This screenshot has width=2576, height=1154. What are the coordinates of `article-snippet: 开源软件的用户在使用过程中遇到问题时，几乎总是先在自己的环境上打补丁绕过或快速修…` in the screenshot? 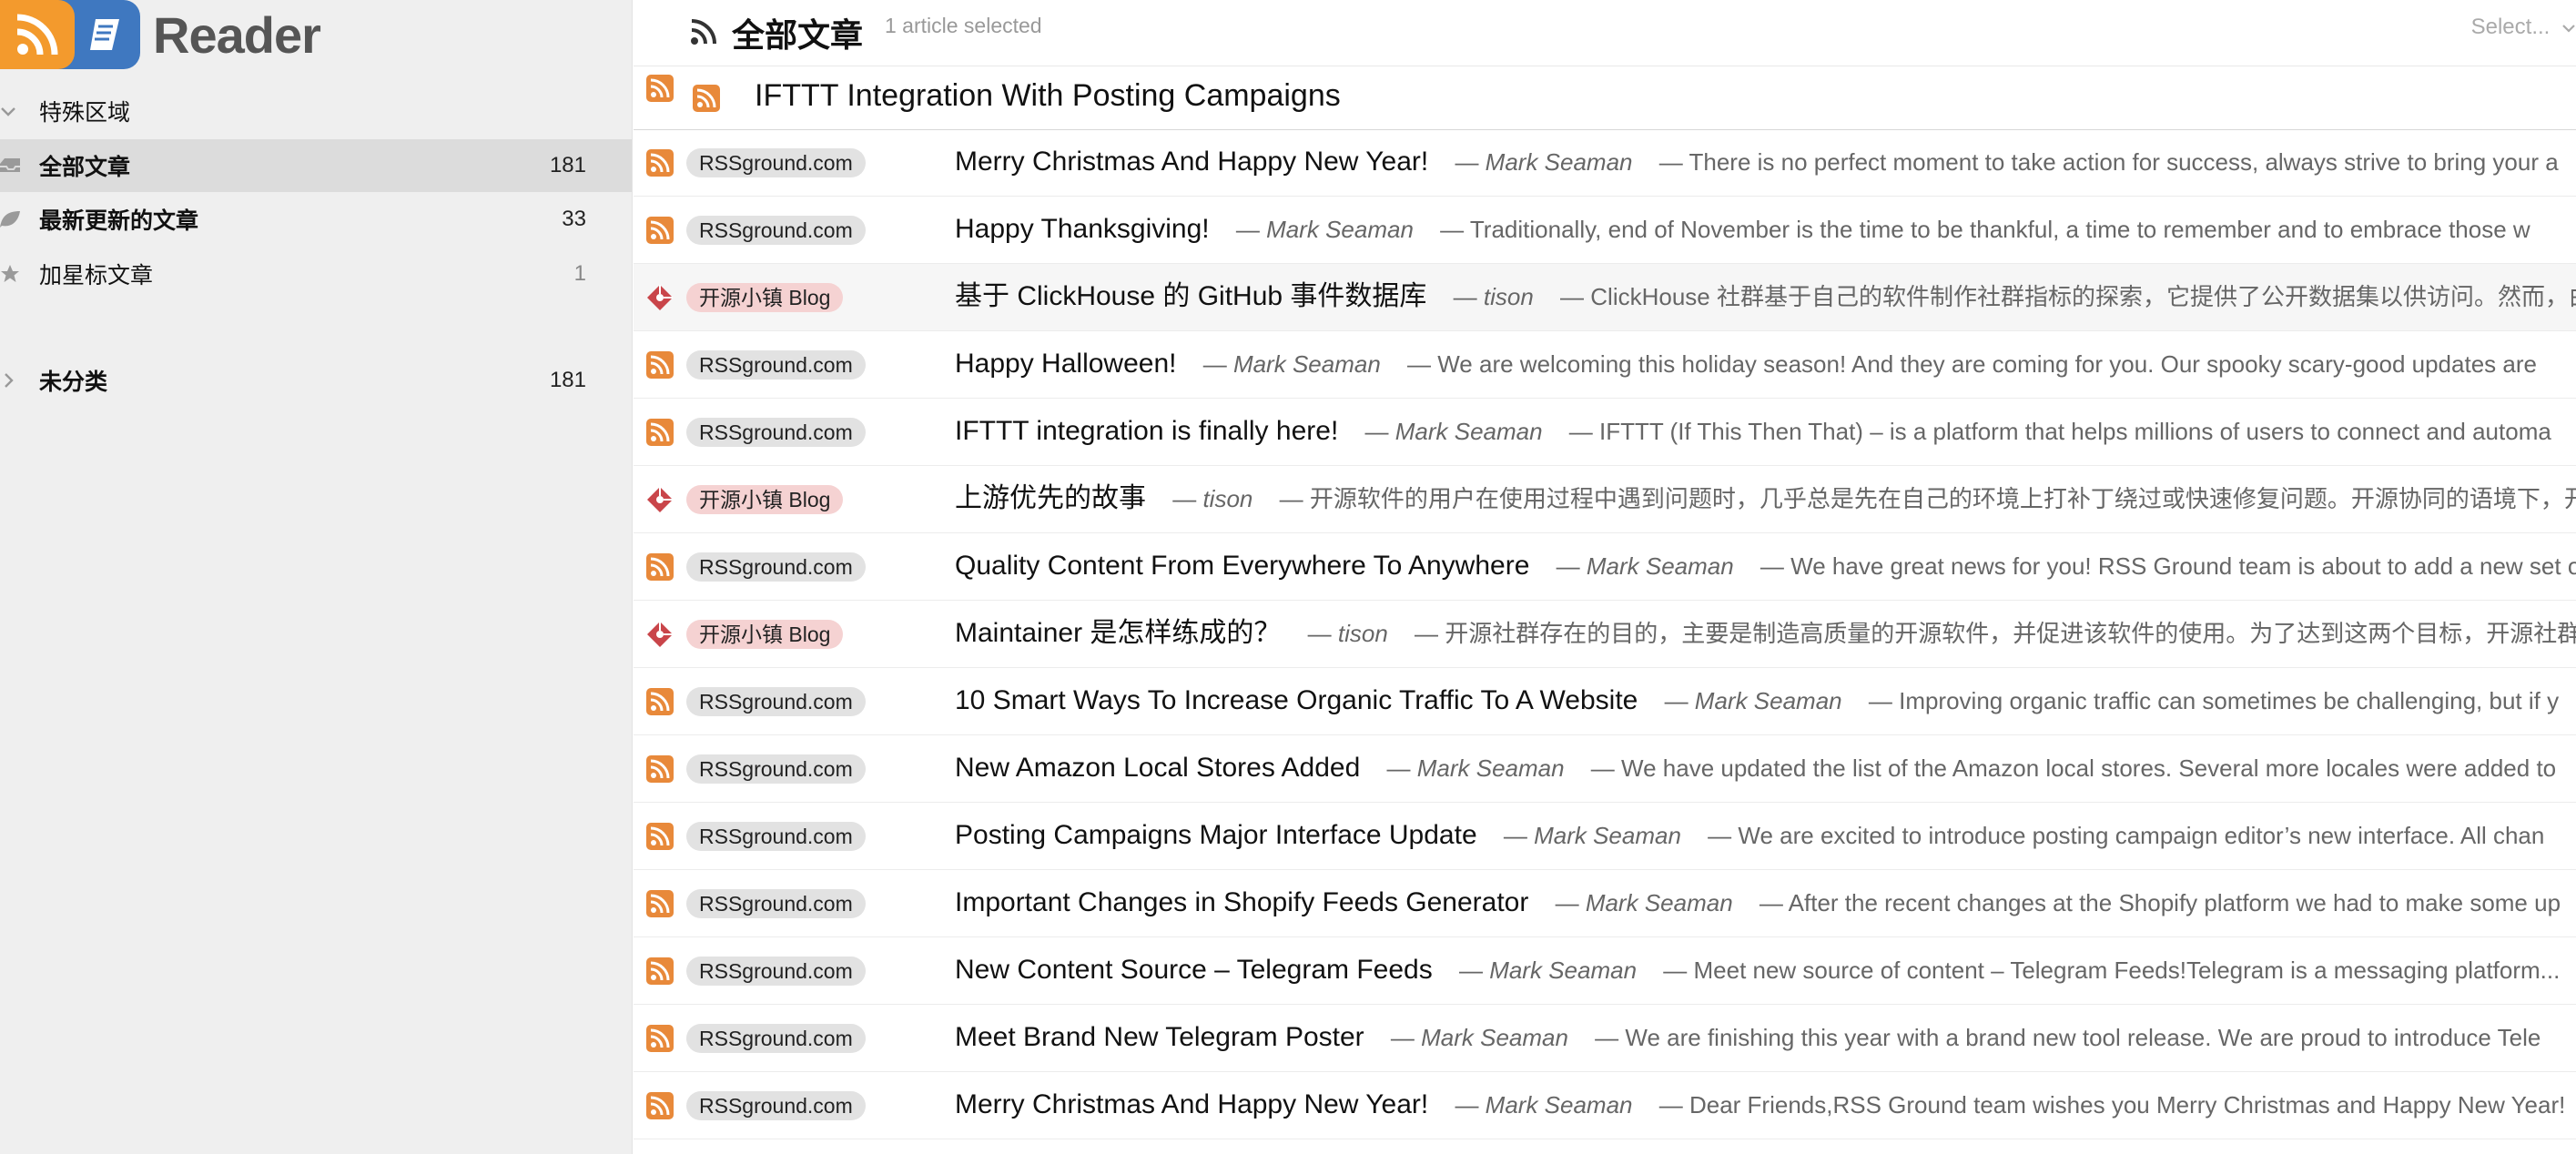 It's located at (1942, 499).